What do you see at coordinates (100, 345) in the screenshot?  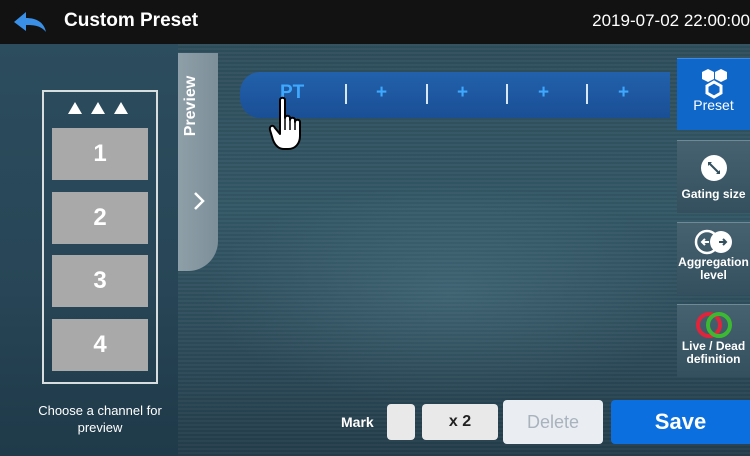 I see `channel-button-4: 4` at bounding box center [100, 345].